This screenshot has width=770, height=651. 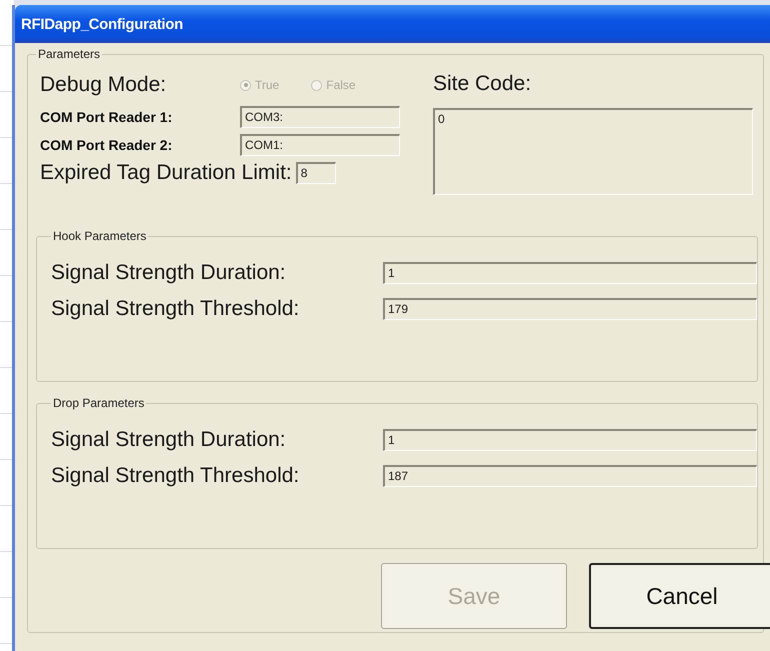 I want to click on site-code-label: Site Code:, so click(x=482, y=84).